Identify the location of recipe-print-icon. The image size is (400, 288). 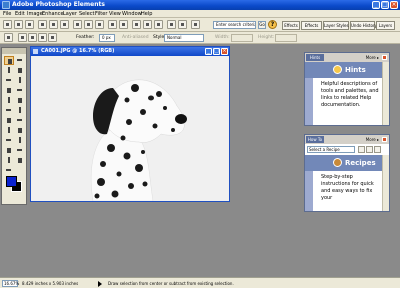
(377, 149).